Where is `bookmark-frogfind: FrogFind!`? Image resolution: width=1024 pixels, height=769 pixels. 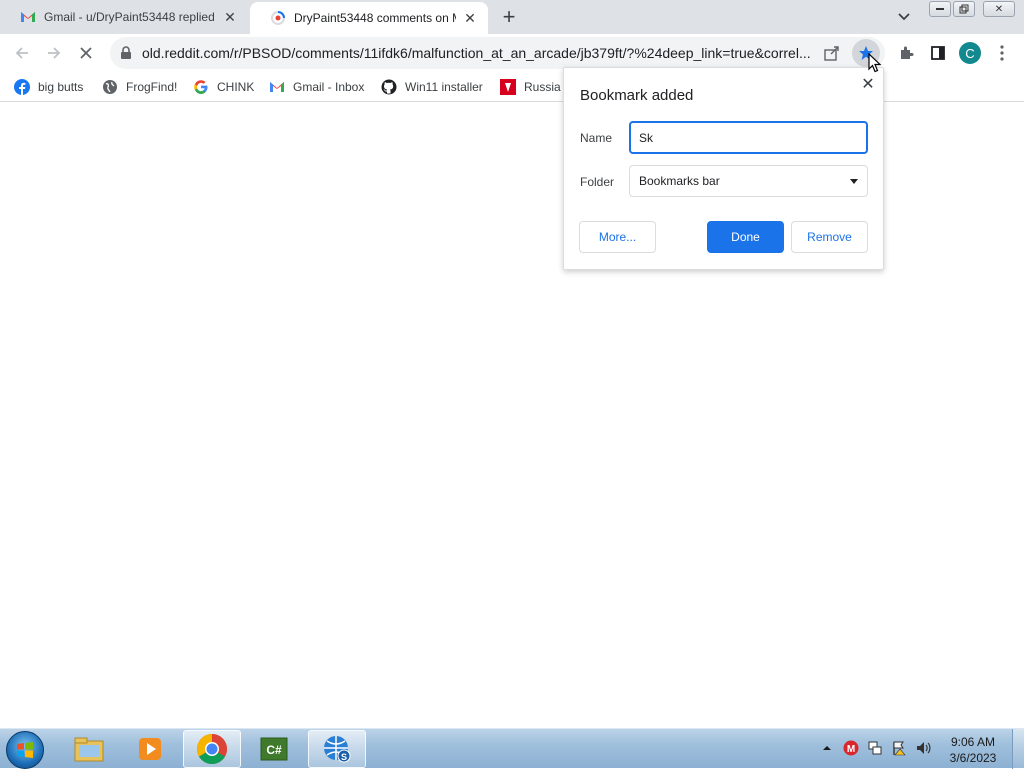 bookmark-frogfind: FrogFind! is located at coordinates (139, 87).